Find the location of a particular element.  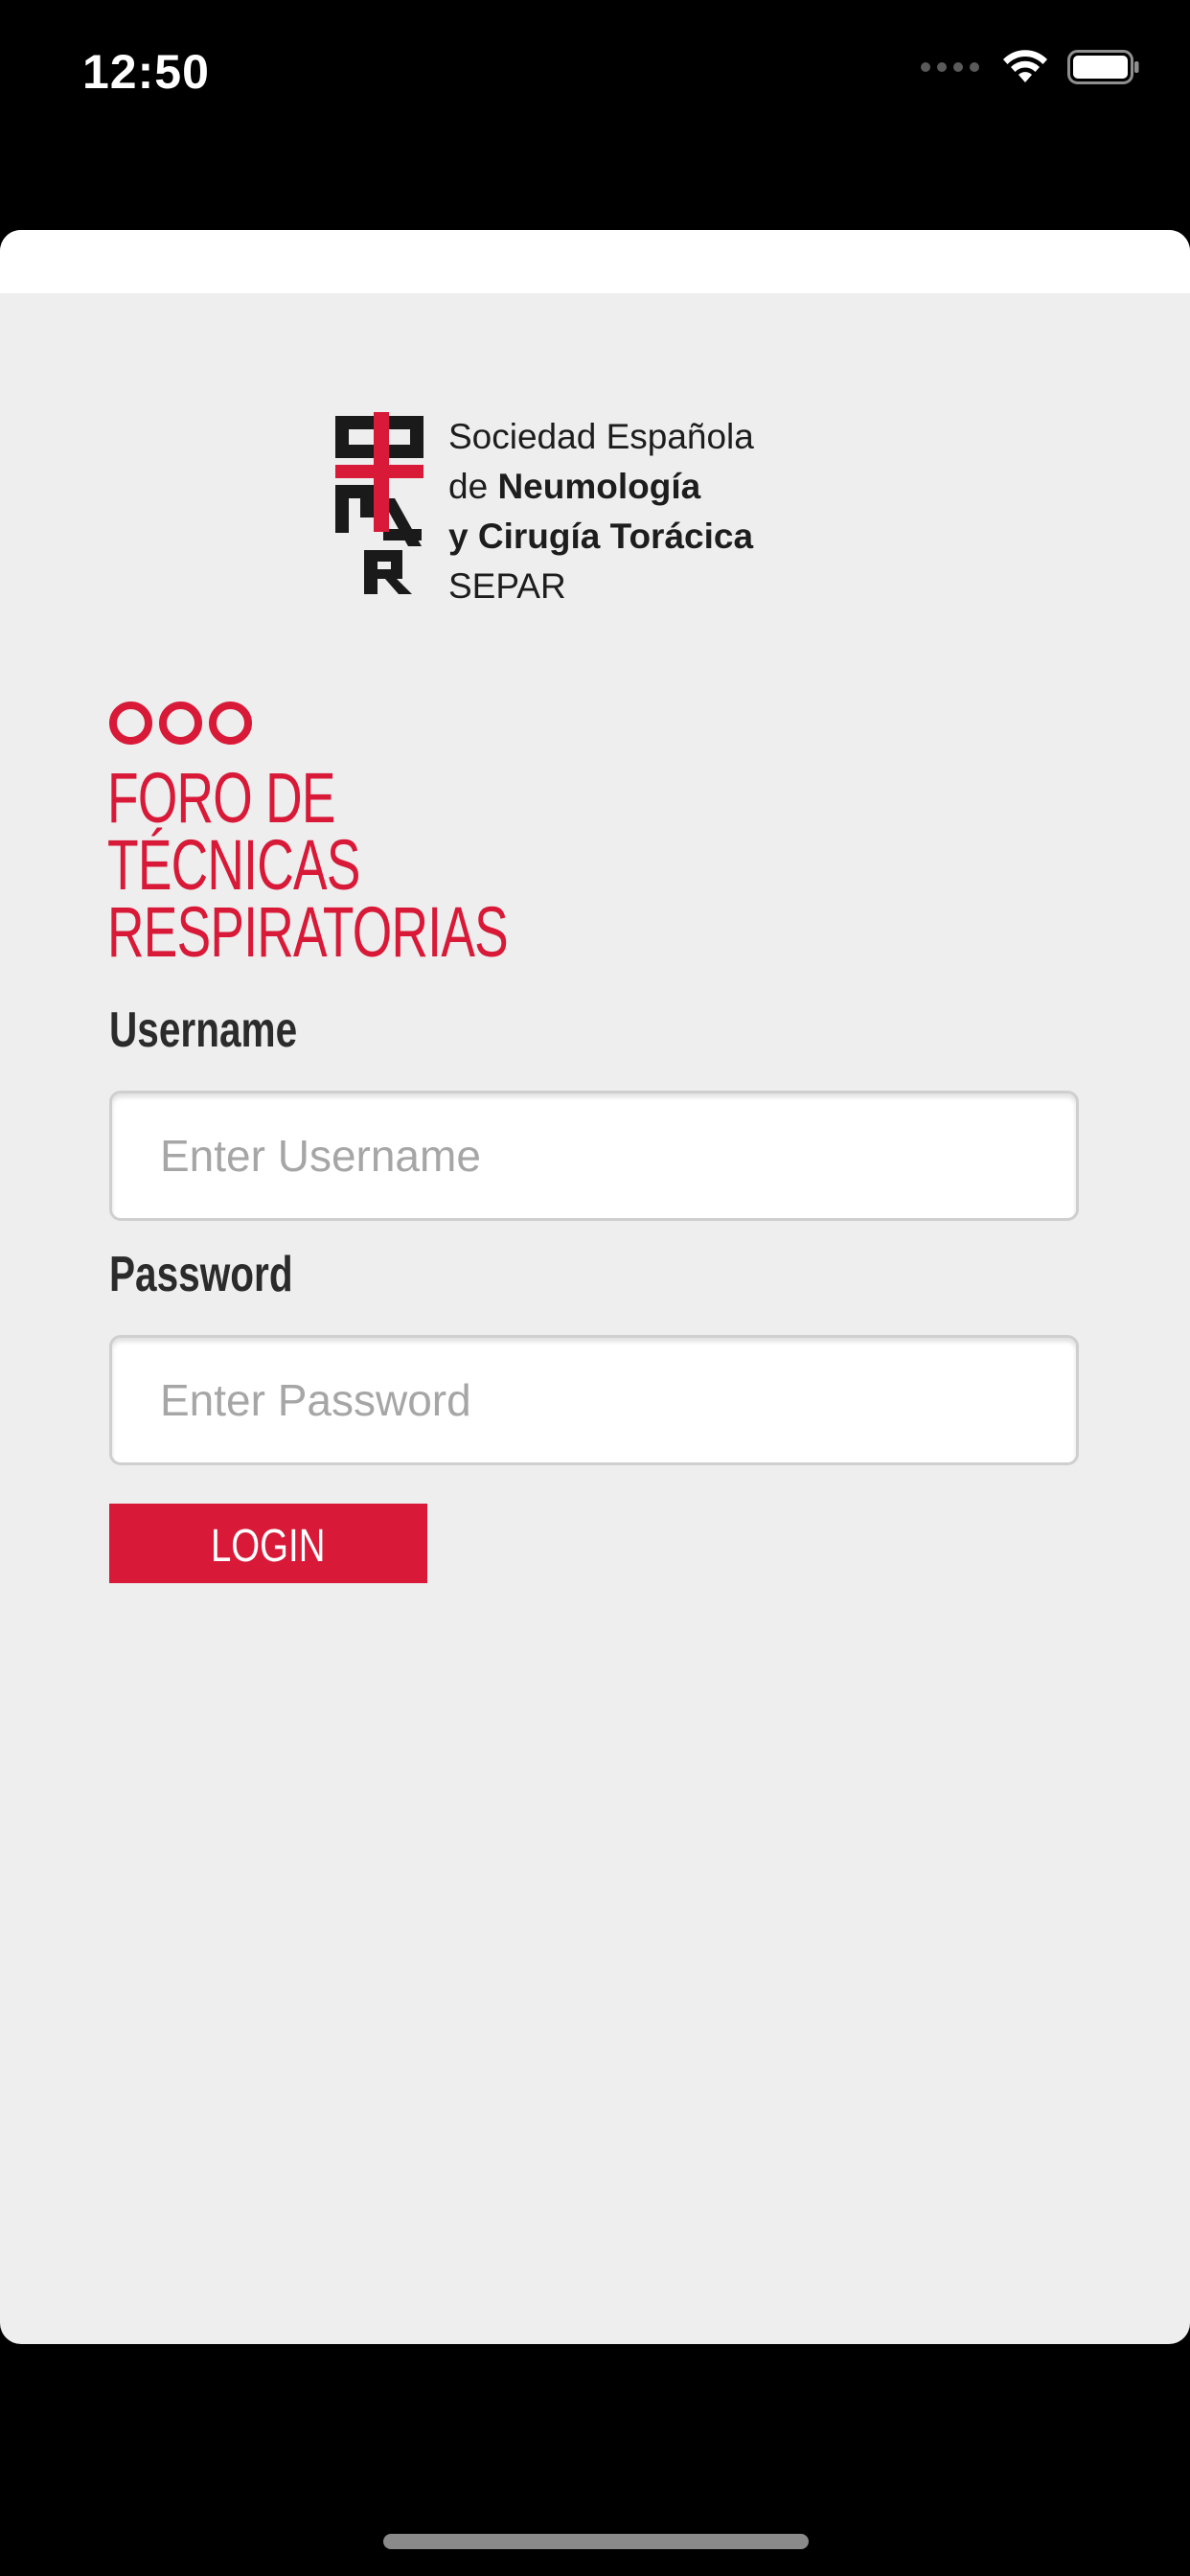

login-button: LOGIN is located at coordinates (268, 1543).